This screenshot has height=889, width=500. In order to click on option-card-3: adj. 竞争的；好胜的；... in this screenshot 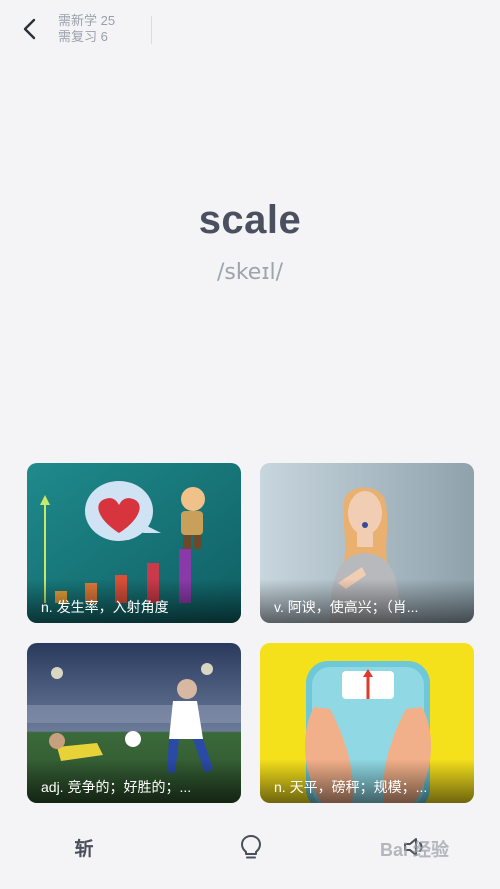, I will do `click(134, 723)`.